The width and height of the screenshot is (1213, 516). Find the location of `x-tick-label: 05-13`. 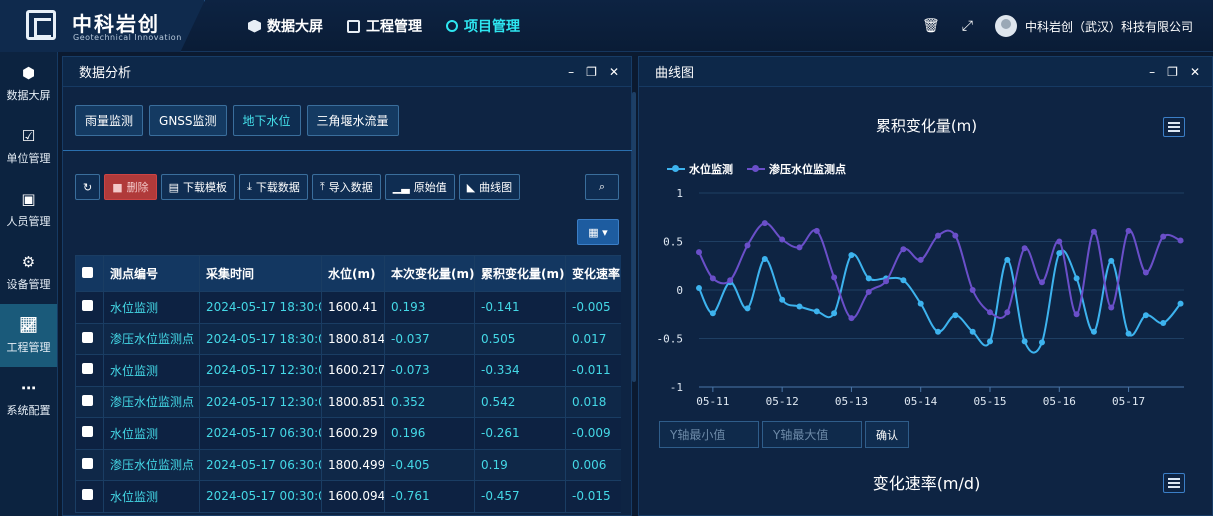

x-tick-label: 05-13 is located at coordinates (851, 401).